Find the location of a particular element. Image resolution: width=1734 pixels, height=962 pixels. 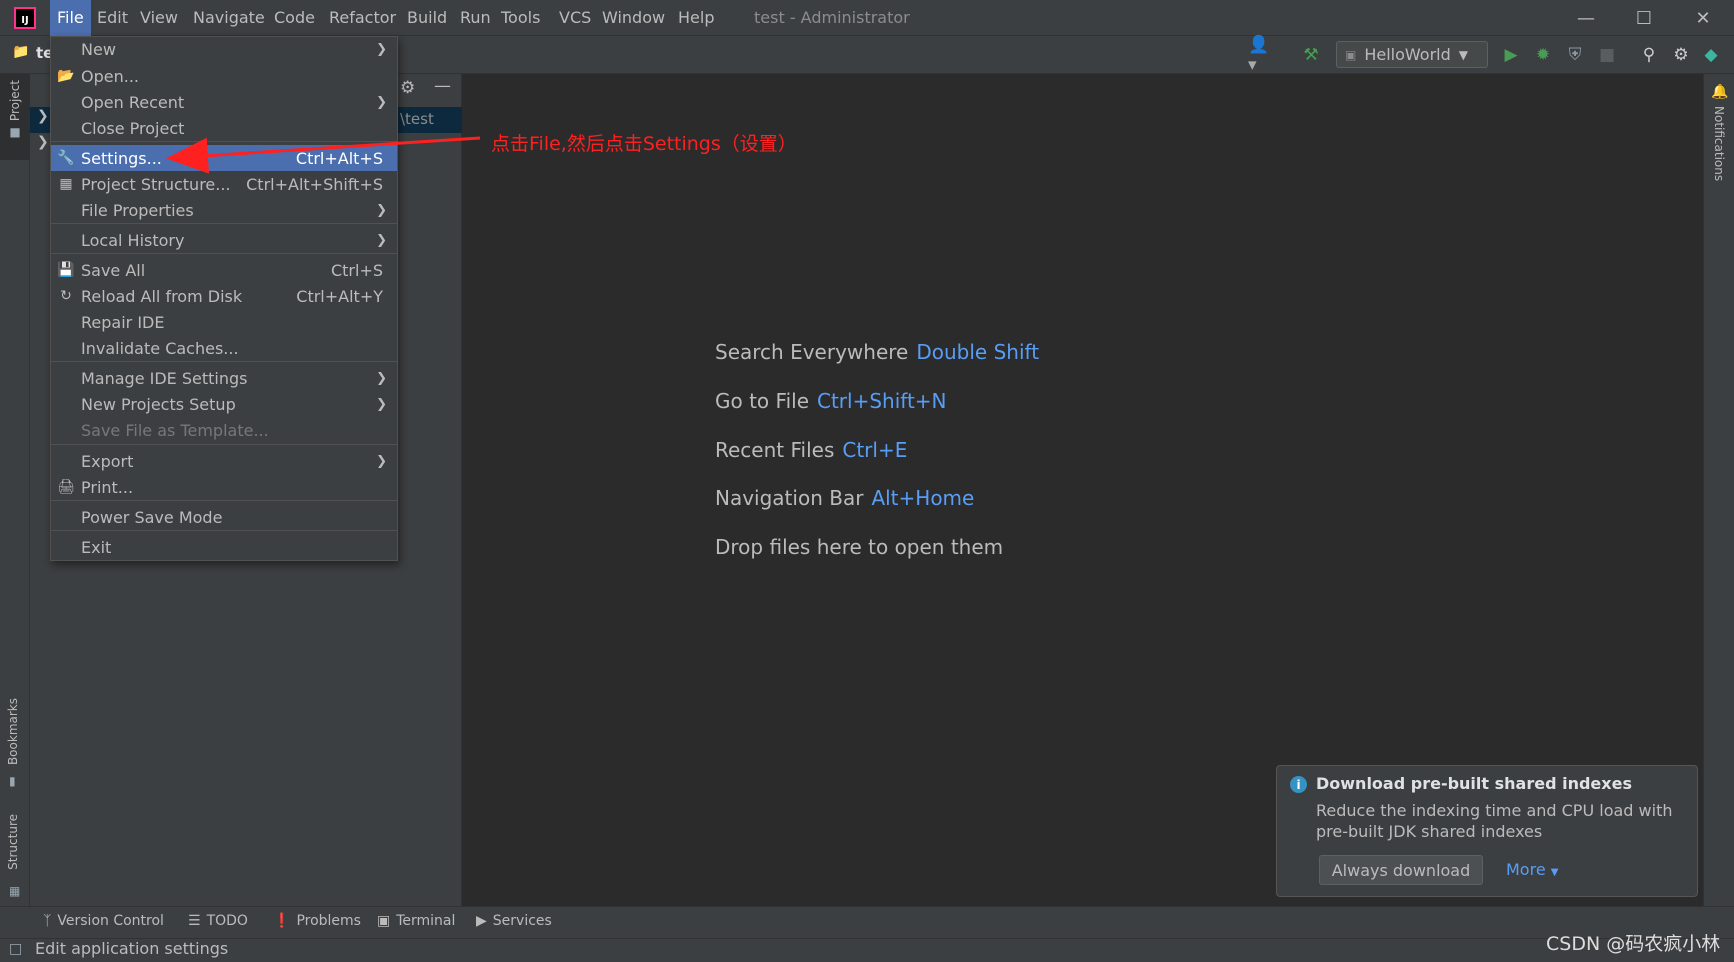

annotation-arrow is located at coordinates (323, 155).